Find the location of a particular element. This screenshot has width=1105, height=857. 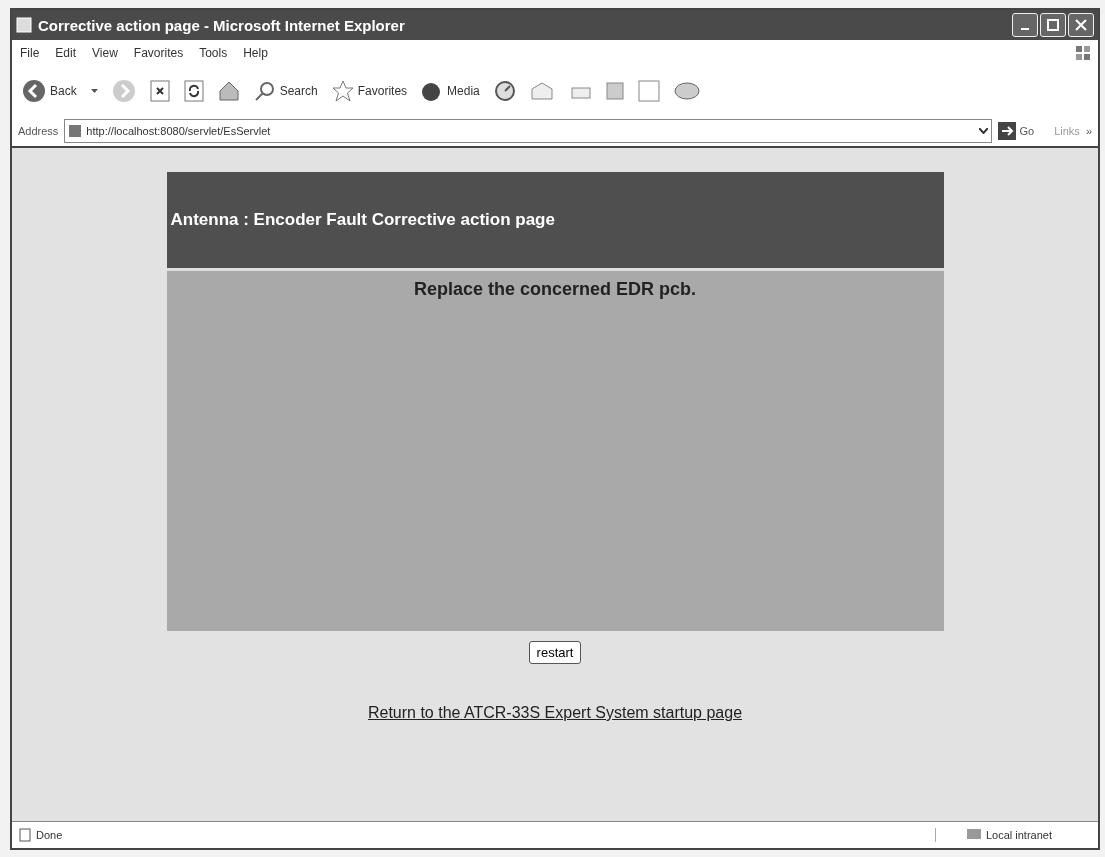

search-icon is located at coordinates (264, 91).